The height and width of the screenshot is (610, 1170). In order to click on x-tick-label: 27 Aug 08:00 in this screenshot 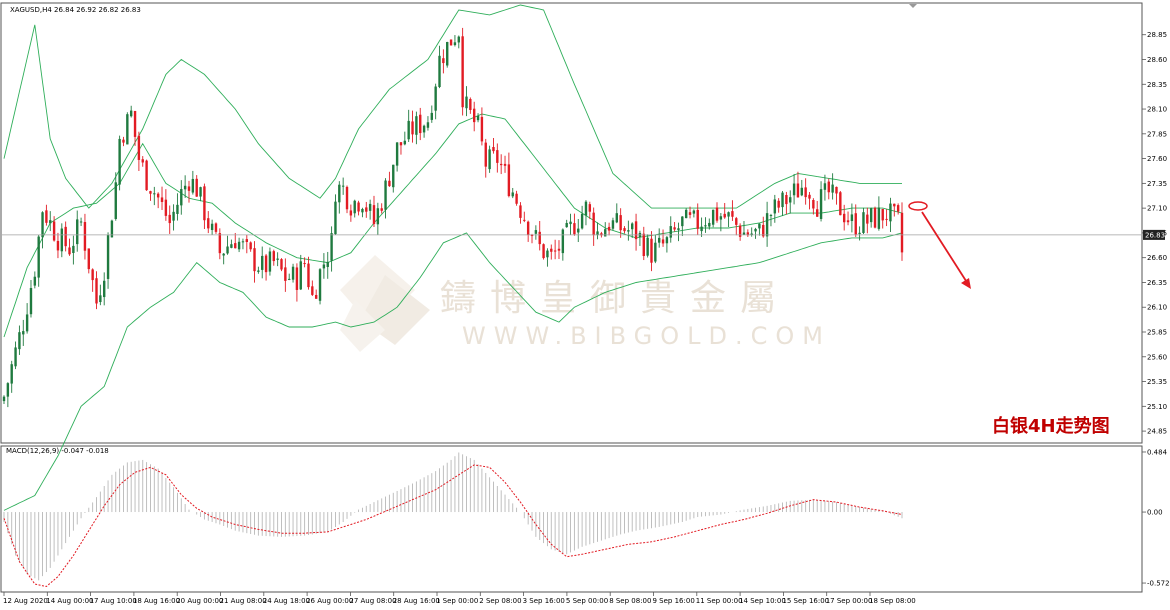, I will do `click(372, 601)`.